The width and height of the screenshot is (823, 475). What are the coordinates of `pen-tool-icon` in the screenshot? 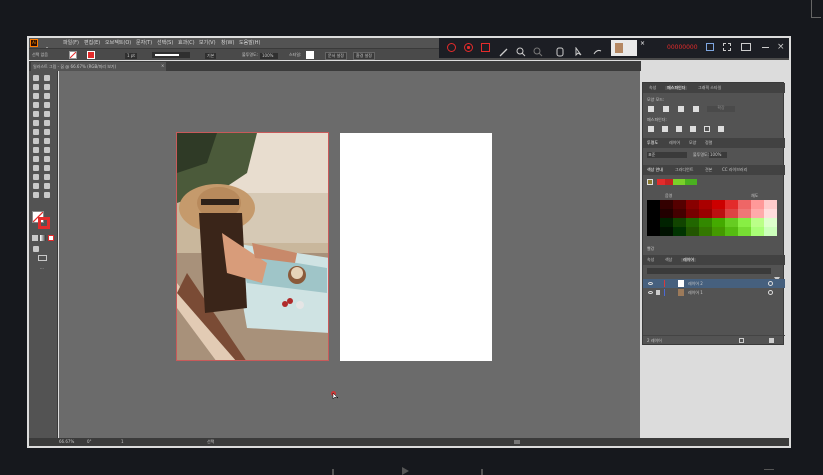 It's located at (36, 96).